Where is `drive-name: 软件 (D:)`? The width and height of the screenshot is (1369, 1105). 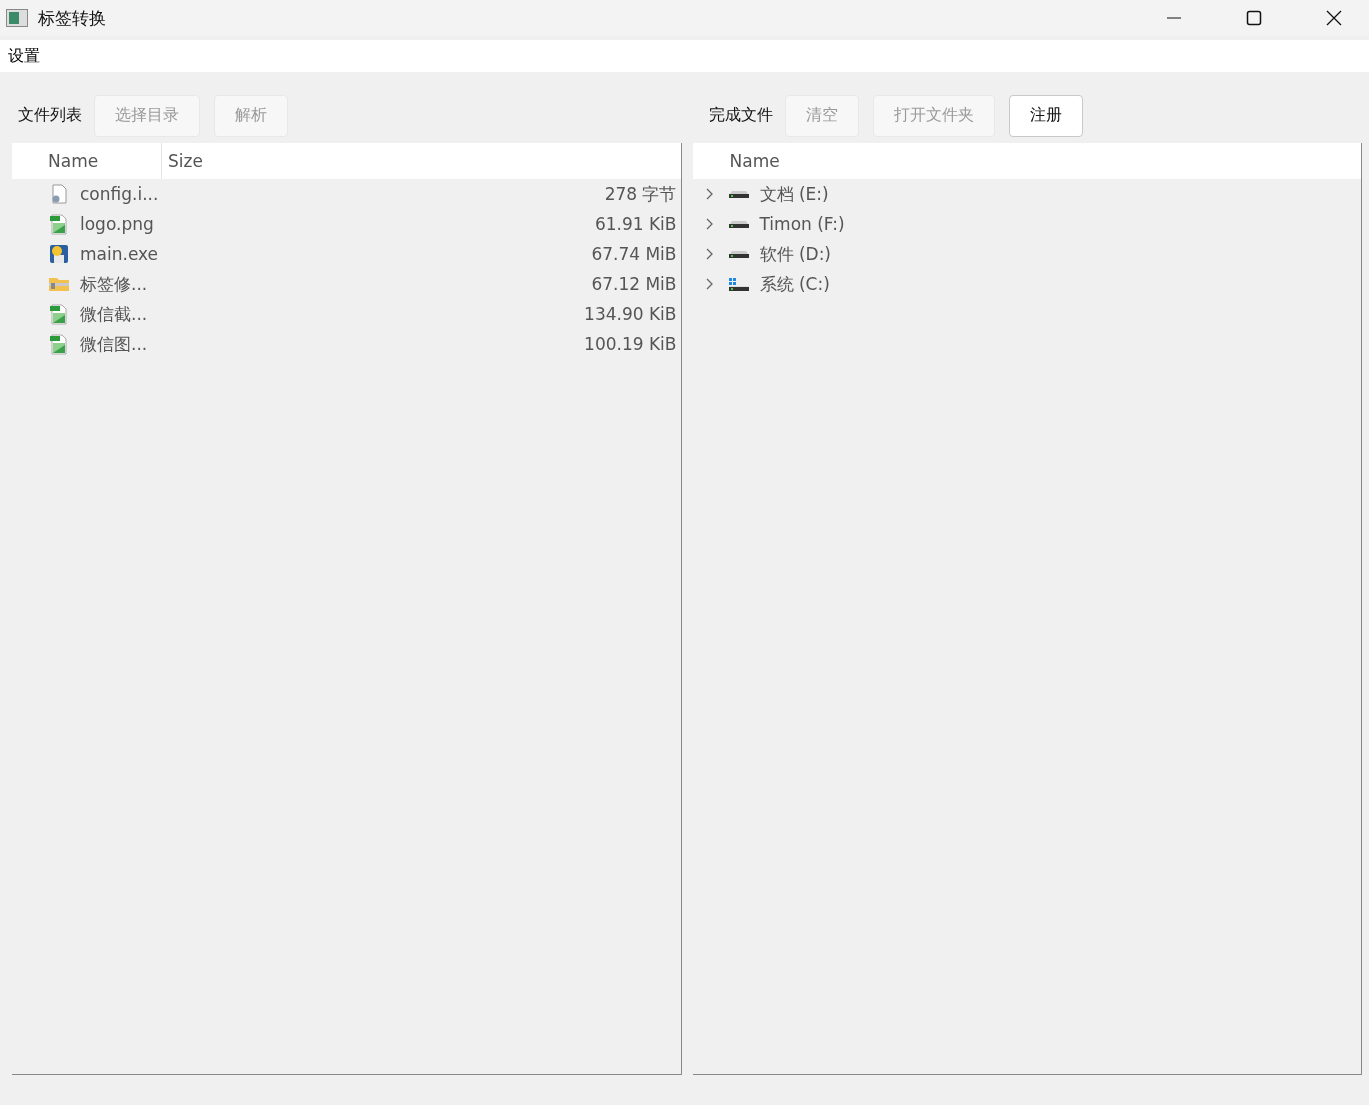 drive-name: 软件 (D:) is located at coordinates (795, 254).